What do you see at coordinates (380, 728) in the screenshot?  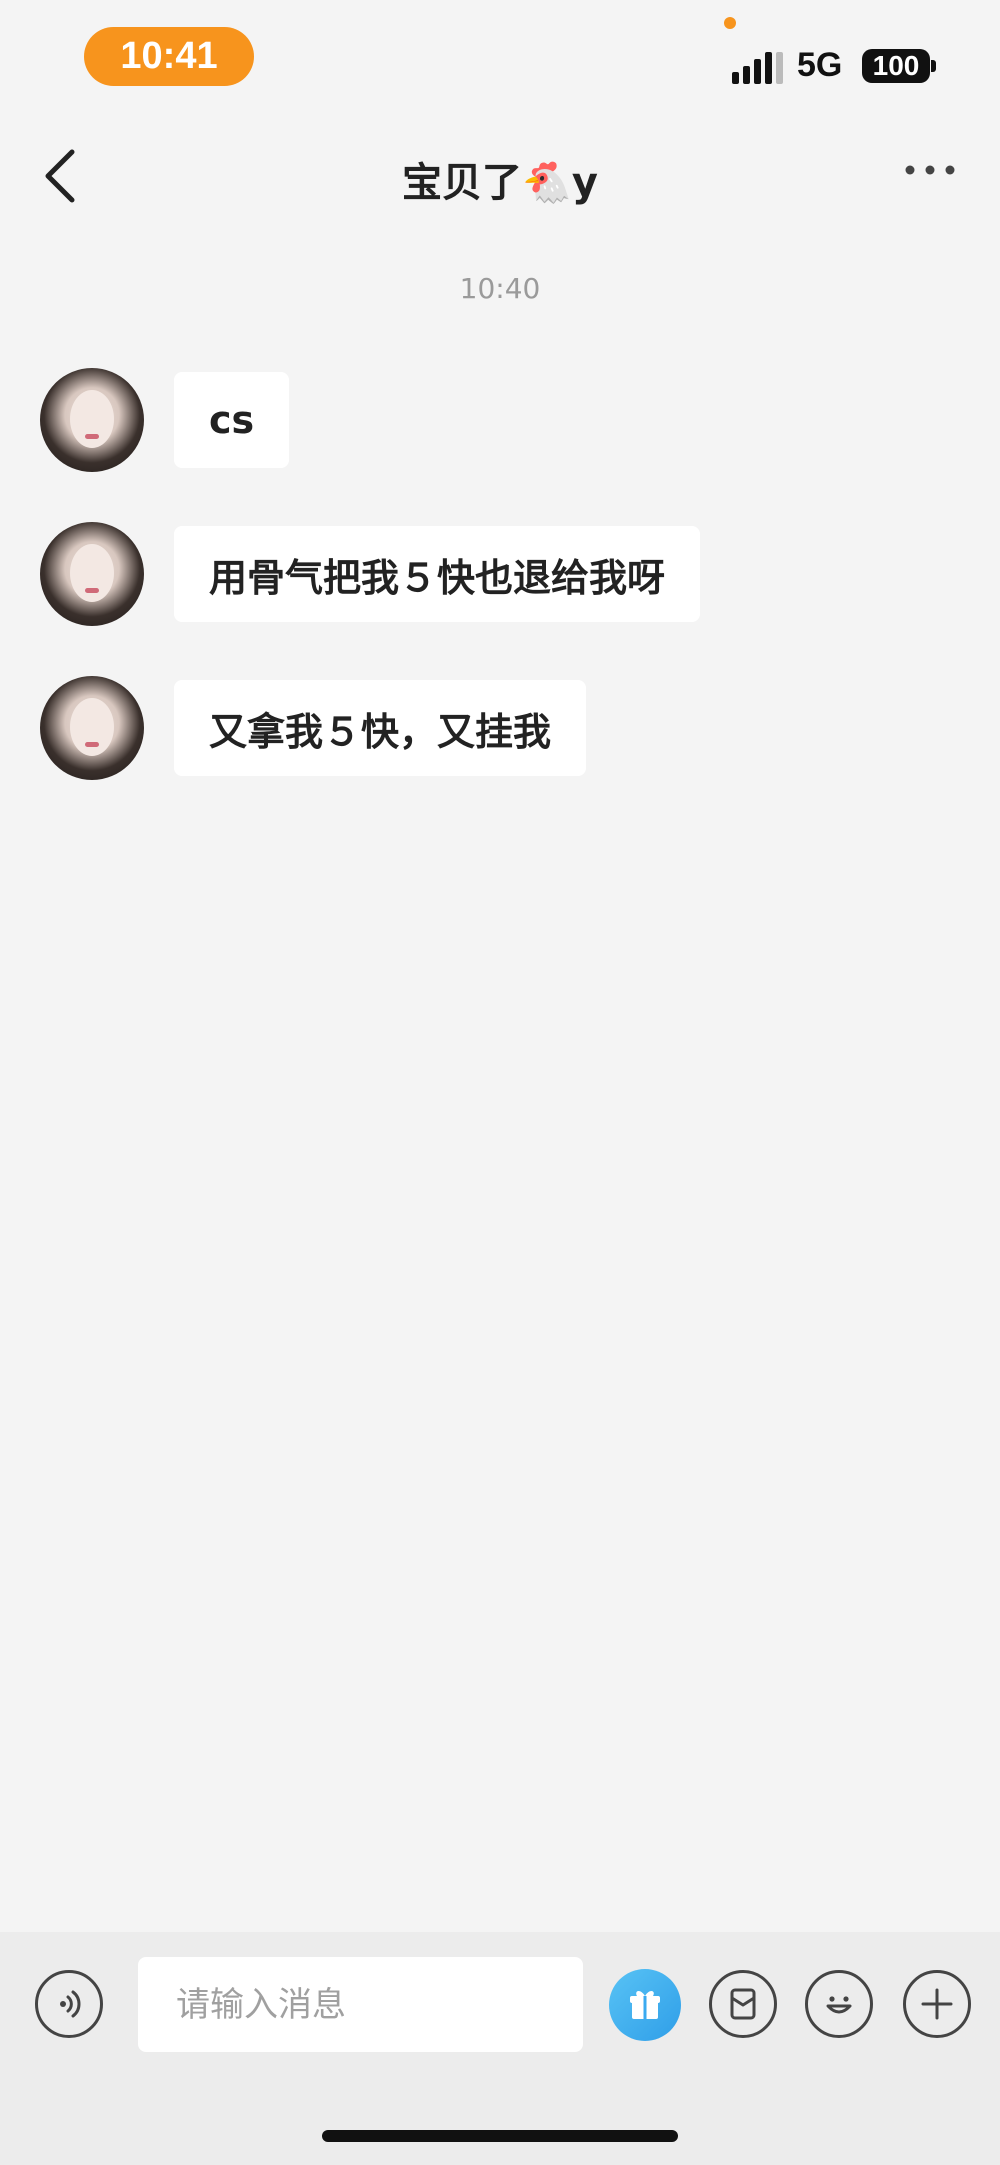 I see `message-bubble: 又拿我５快，又挂我` at bounding box center [380, 728].